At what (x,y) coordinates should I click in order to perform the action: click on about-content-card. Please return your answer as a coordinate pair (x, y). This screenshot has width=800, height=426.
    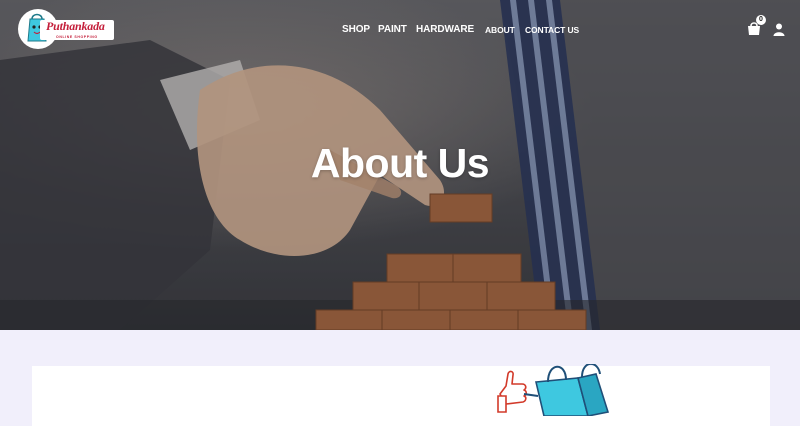
    Looking at the image, I should click on (401, 396).